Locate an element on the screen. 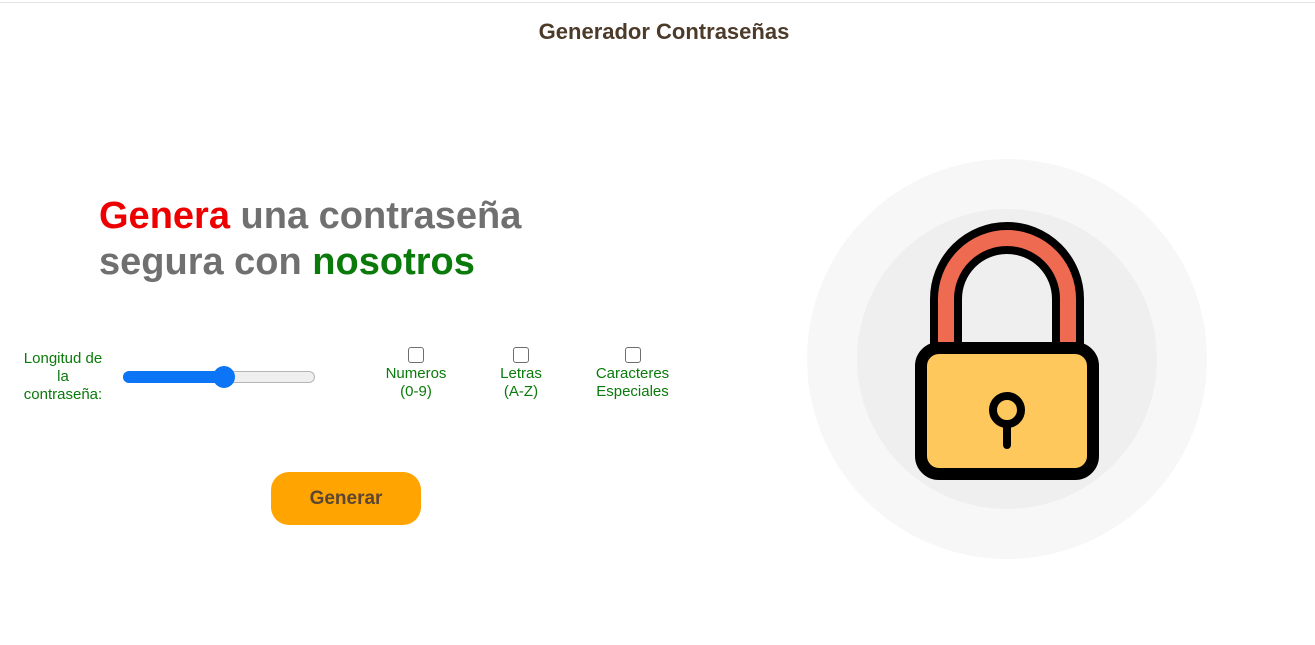 Image resolution: width=1315 pixels, height=645 pixels. numbers-checkbox is located at coordinates (416, 355).